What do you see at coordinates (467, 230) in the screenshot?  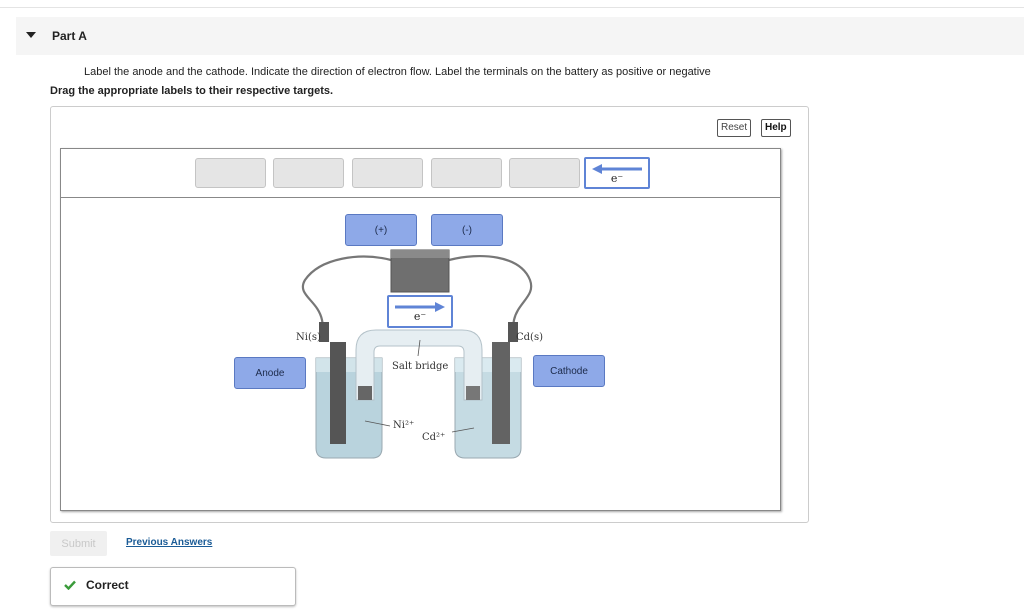 I see `negative-terminal-label: (-)` at bounding box center [467, 230].